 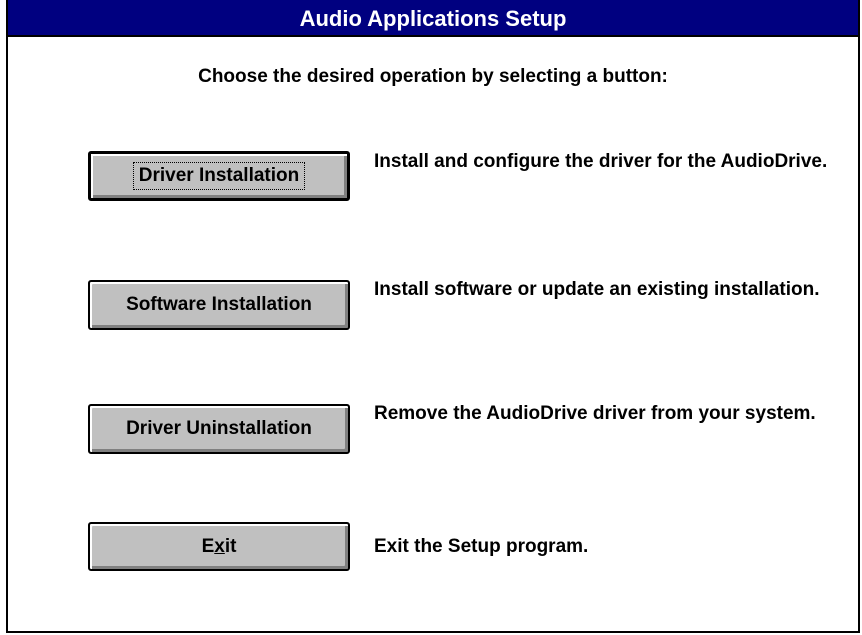 I want to click on exit-button-label: Exit, so click(x=219, y=547).